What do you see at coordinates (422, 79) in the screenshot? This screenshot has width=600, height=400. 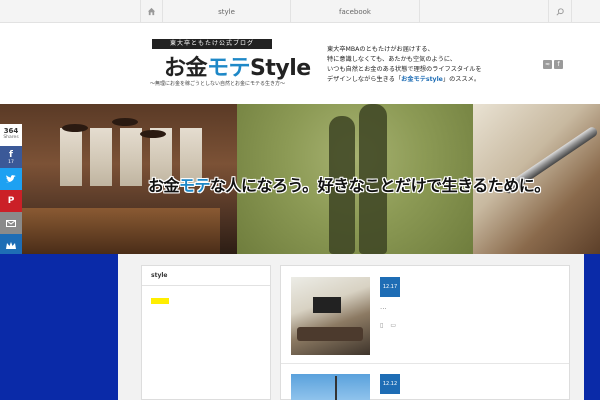 I see `tagline-highlight: お金モテstyle` at bounding box center [422, 79].